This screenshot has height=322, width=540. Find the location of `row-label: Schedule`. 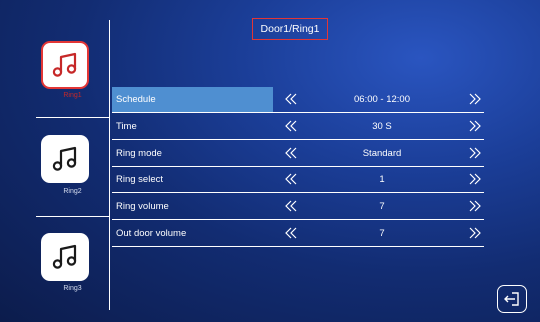

row-label: Schedule is located at coordinates (136, 99).